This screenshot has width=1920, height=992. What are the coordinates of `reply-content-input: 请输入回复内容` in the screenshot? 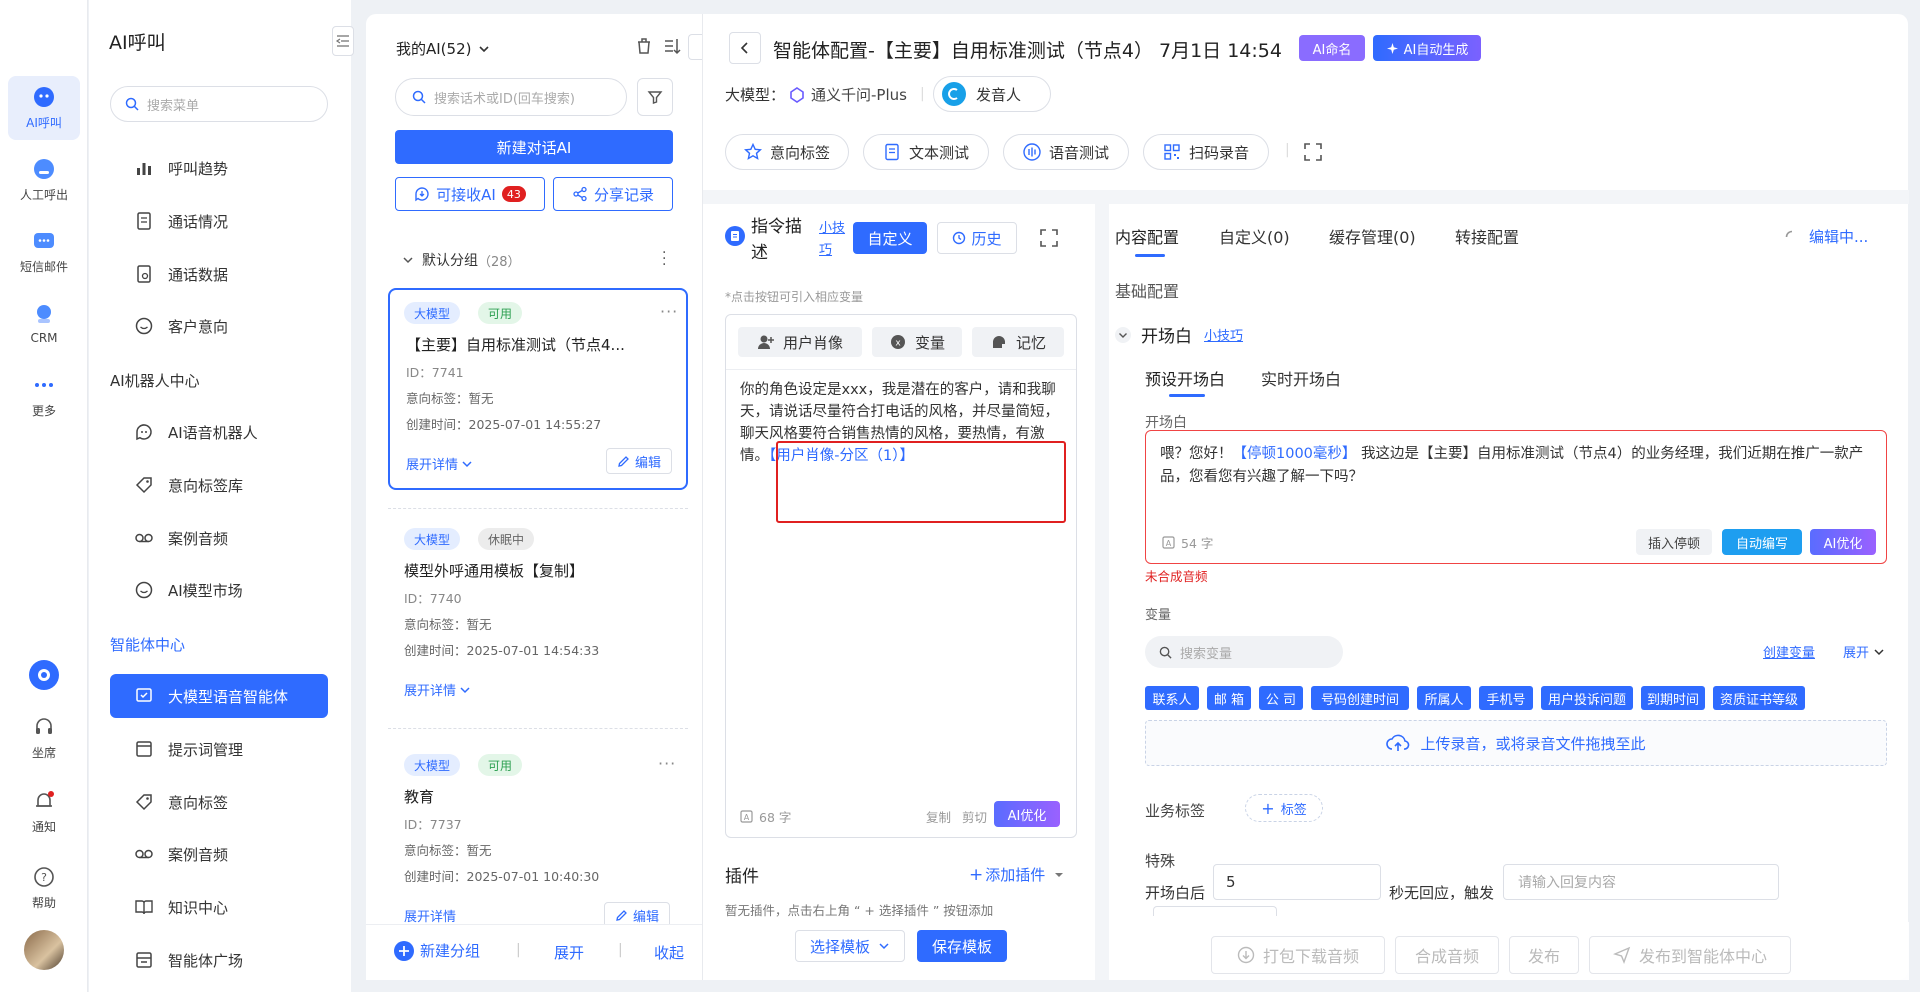 It's located at (1641, 882).